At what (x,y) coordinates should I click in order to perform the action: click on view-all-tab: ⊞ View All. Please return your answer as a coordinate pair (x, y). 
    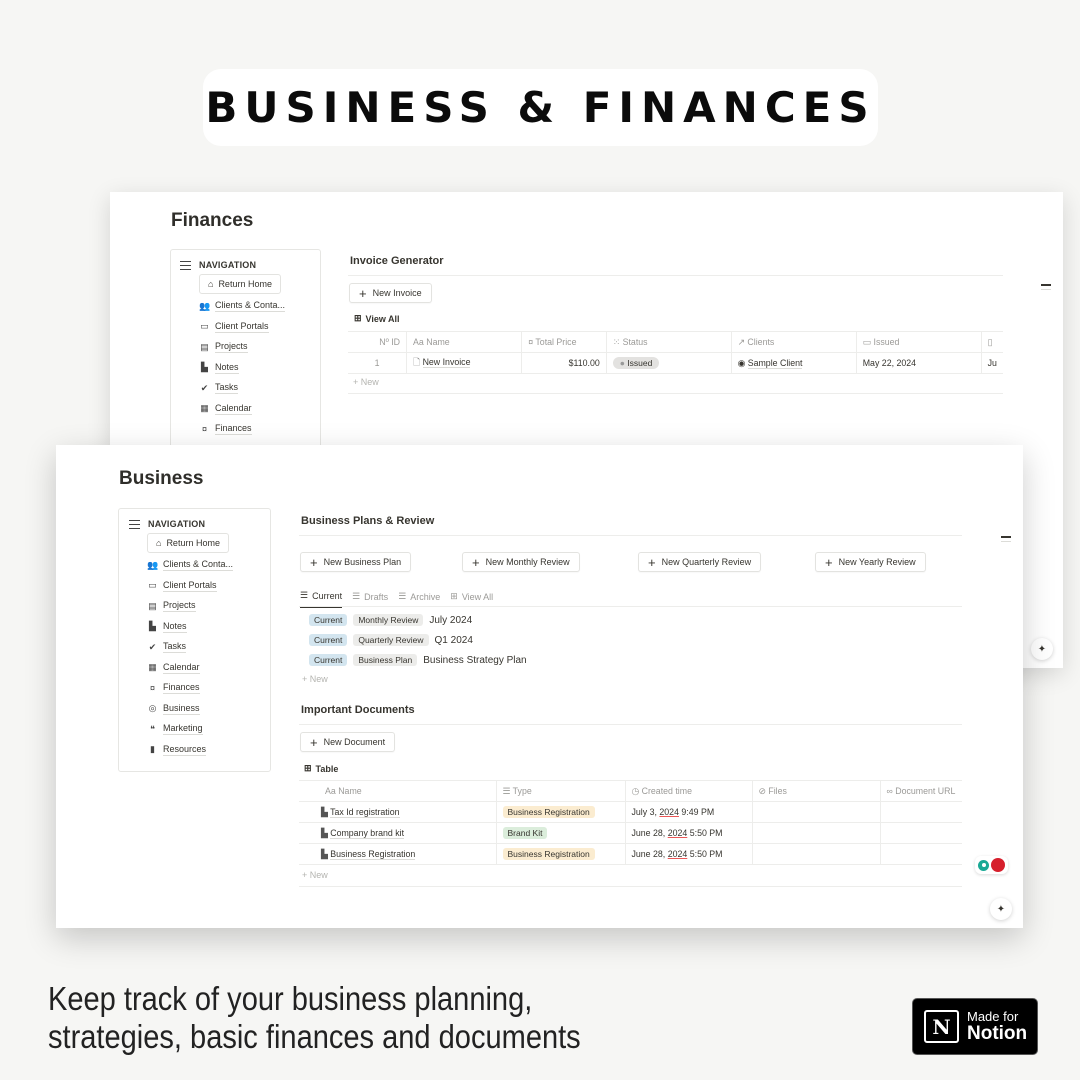
    Looking at the image, I should click on (377, 318).